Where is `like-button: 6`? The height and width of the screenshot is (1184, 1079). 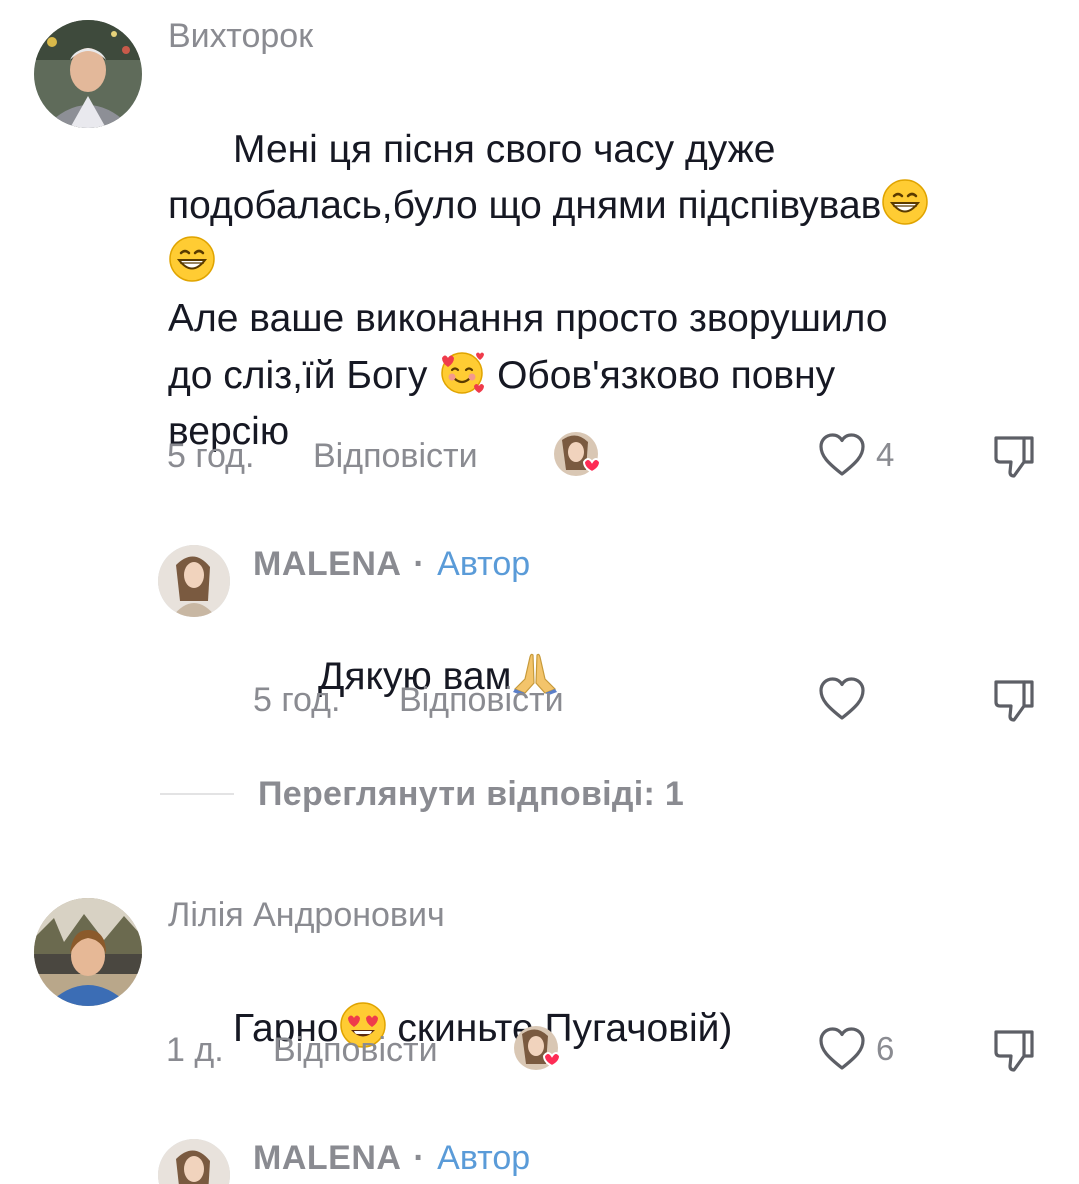 like-button: 6 is located at coordinates (856, 1049).